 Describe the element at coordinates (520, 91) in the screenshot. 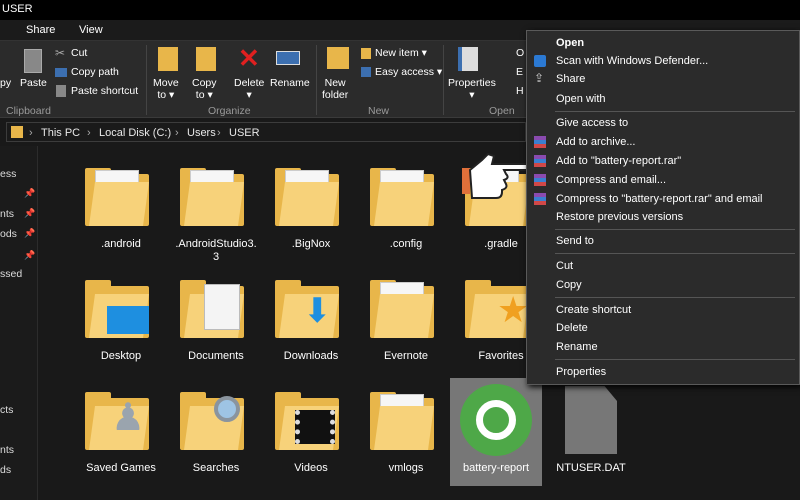

I see `history-button-partial: H` at that location.